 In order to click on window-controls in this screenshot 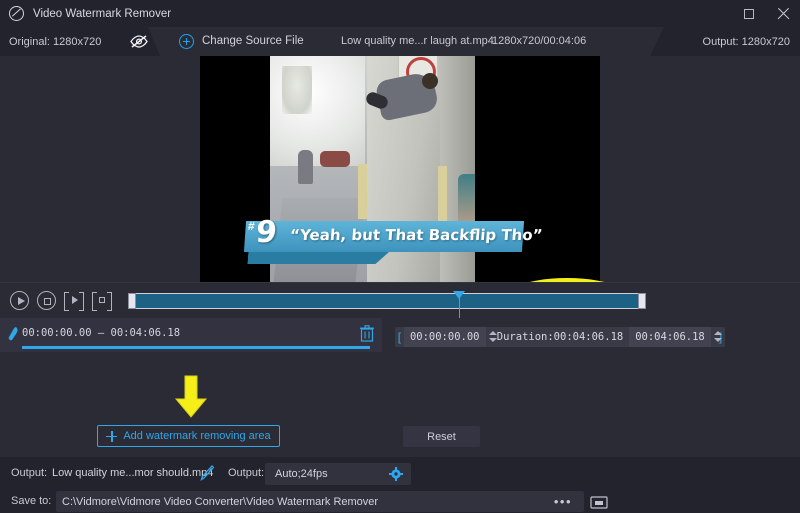, I will do `click(766, 13)`.